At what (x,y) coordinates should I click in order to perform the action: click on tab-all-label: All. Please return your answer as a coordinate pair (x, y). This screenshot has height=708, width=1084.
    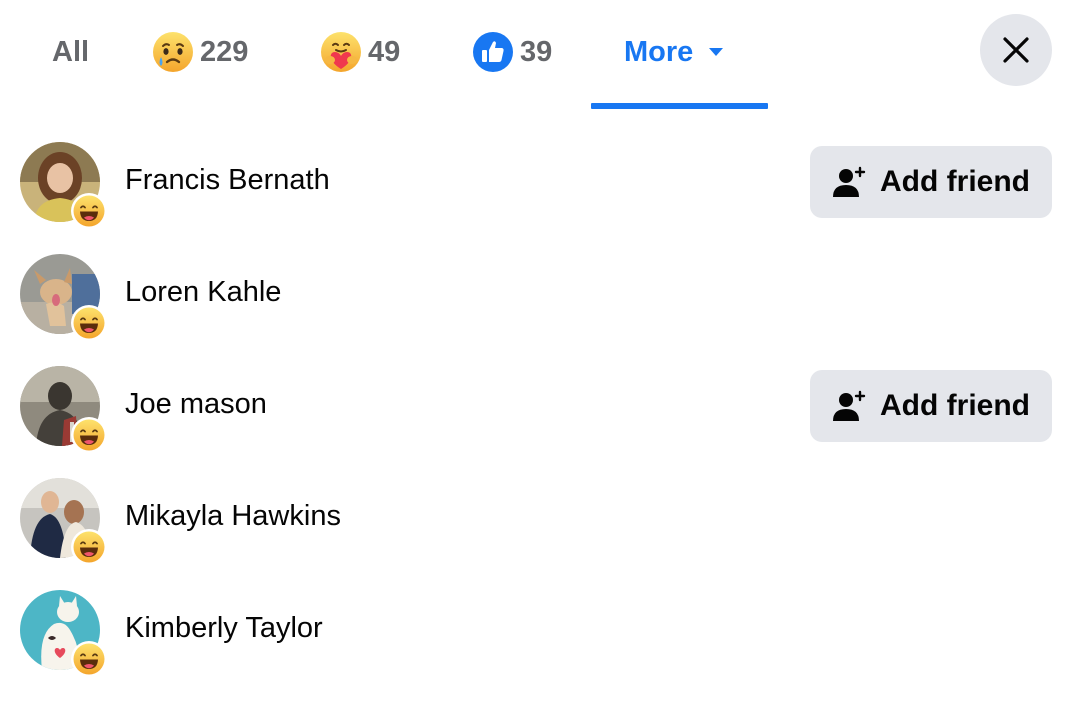
    Looking at the image, I should click on (71, 51).